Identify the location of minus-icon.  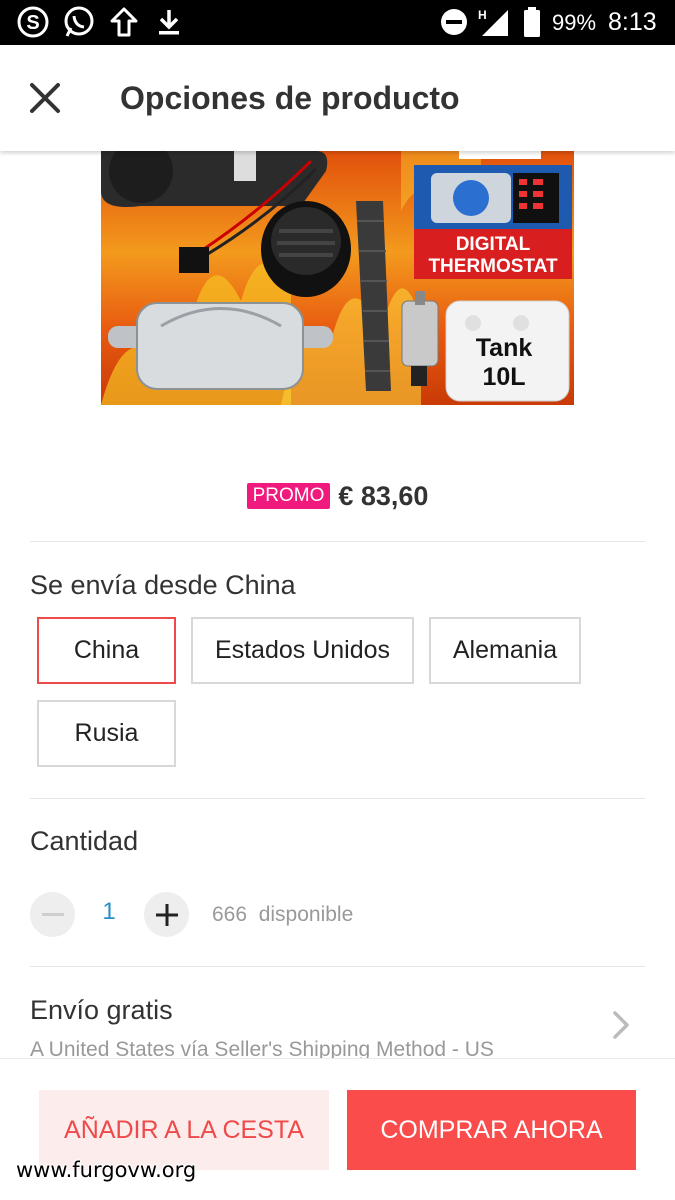
(52, 914).